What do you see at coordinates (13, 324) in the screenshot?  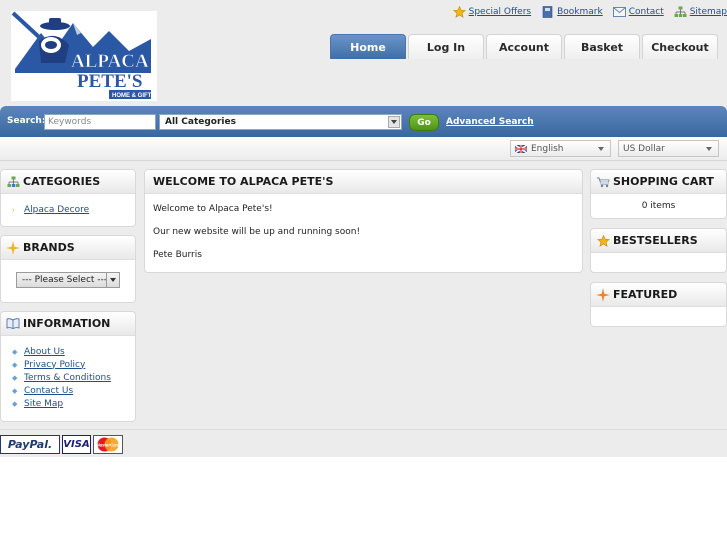 I see `book-icon` at bounding box center [13, 324].